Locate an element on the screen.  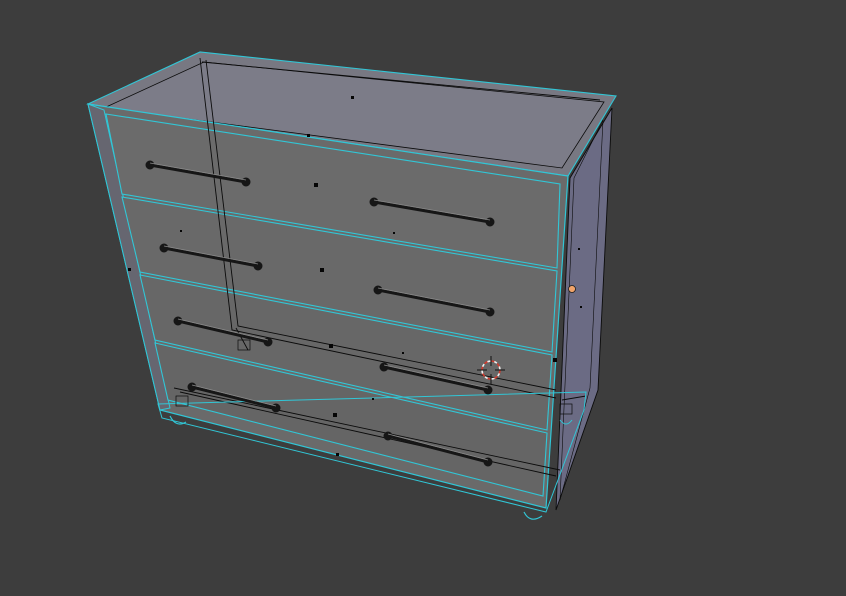
object-origin-icon is located at coordinates (572, 289).